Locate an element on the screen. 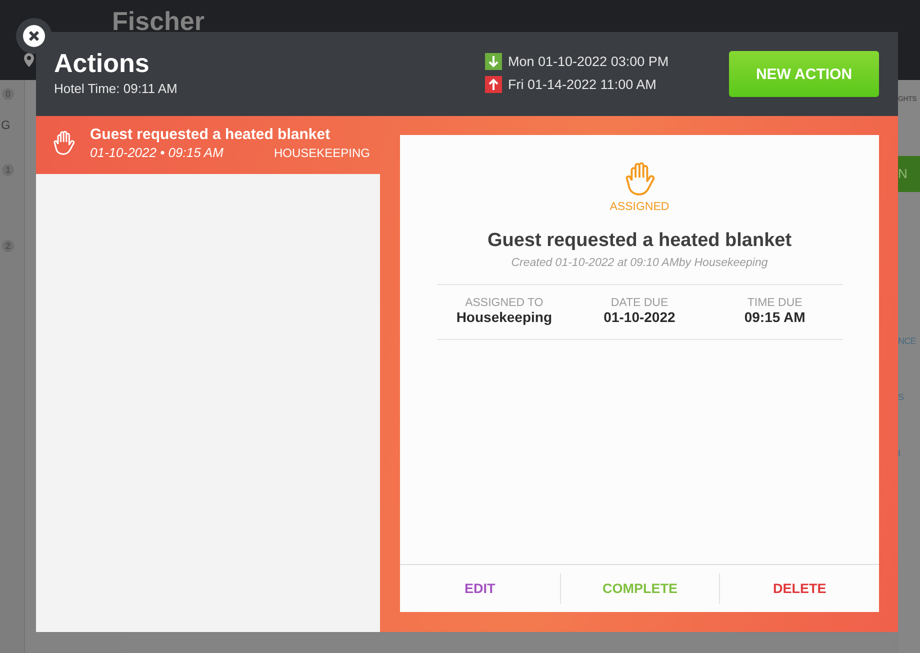  field-value: 01-10-2022 is located at coordinates (640, 317).